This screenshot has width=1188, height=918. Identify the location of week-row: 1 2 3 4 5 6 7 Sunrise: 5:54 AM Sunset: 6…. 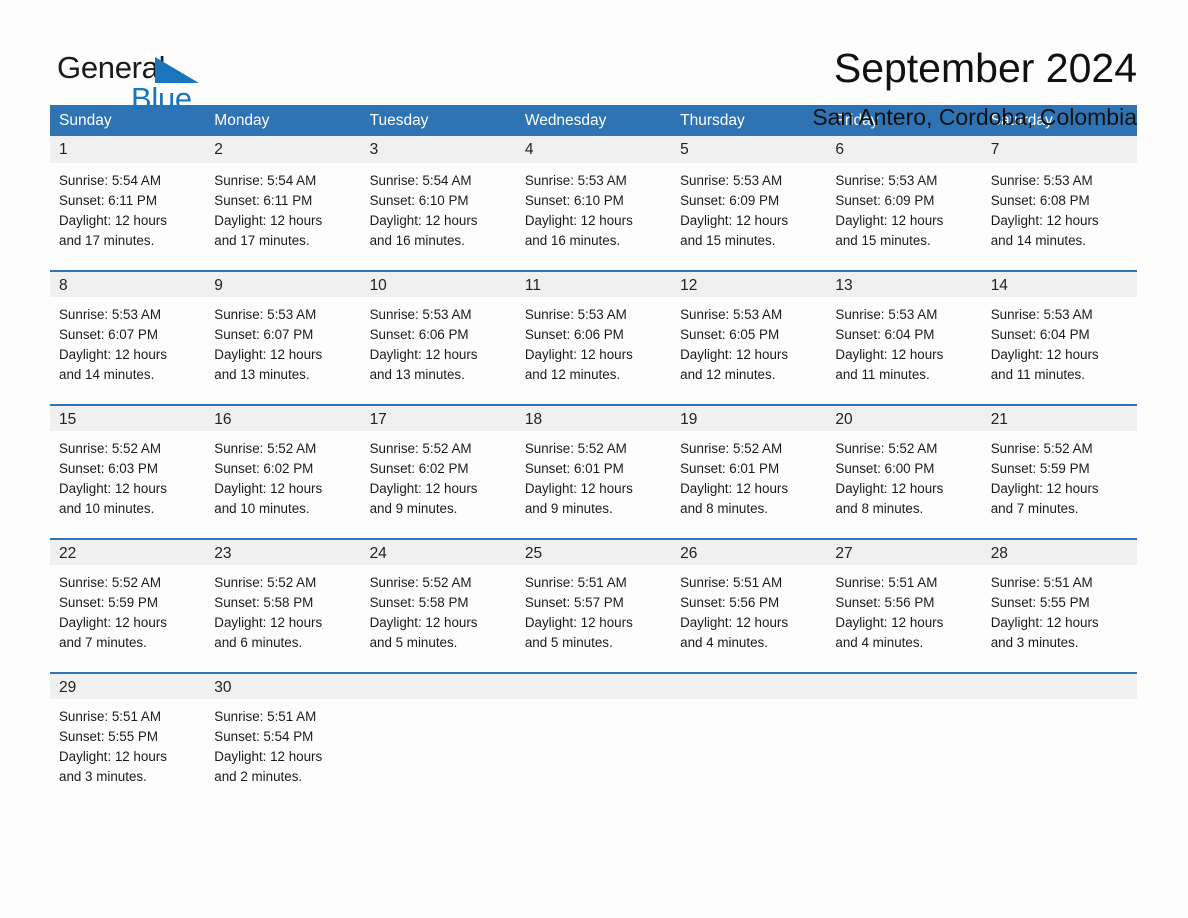
(593, 203).